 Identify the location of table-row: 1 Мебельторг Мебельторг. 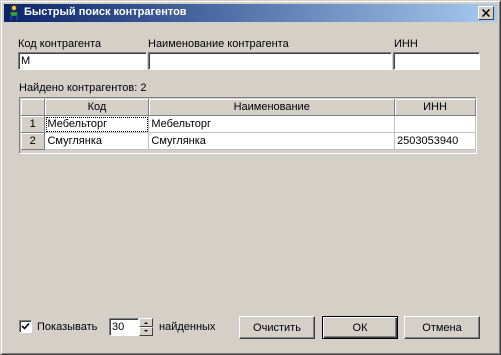
(248, 124).